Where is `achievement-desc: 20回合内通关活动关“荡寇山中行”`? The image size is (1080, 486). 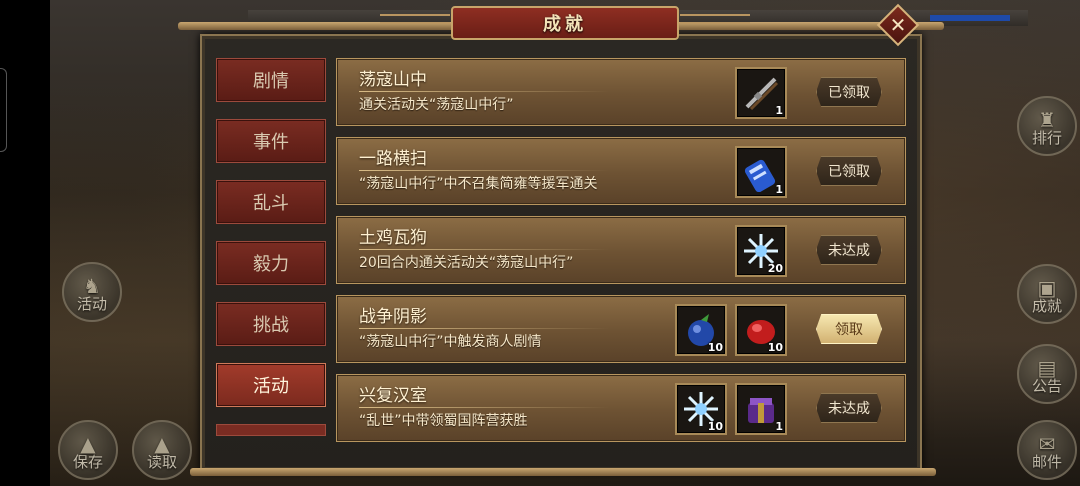
achievement-desc: 20回合内通关活动关“荡寇山中行” is located at coordinates (466, 263).